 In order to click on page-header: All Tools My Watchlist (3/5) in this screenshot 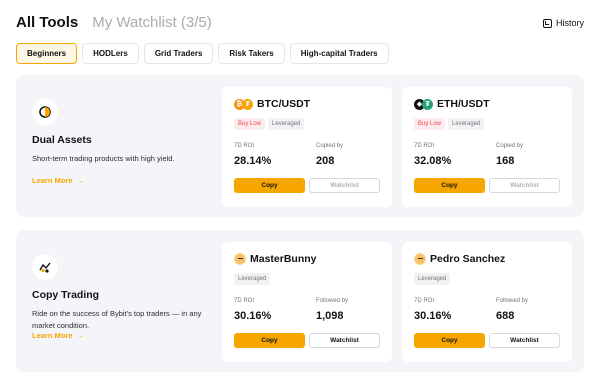, I will do `click(114, 22)`.